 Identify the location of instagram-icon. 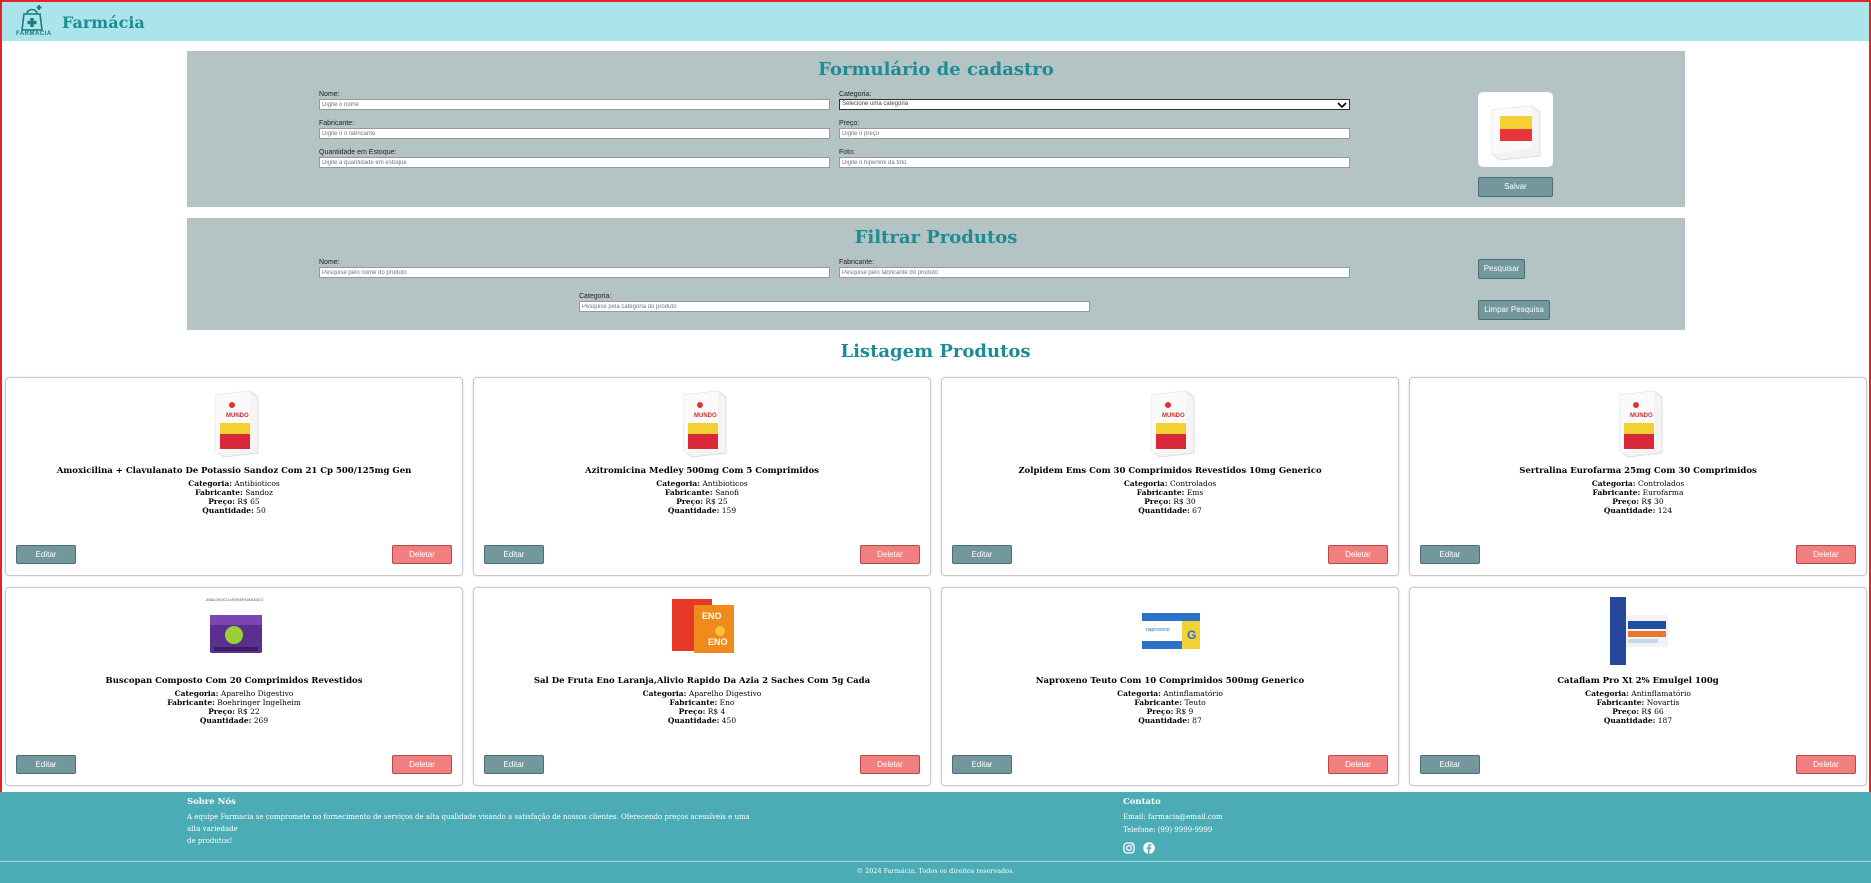
(1129, 848).